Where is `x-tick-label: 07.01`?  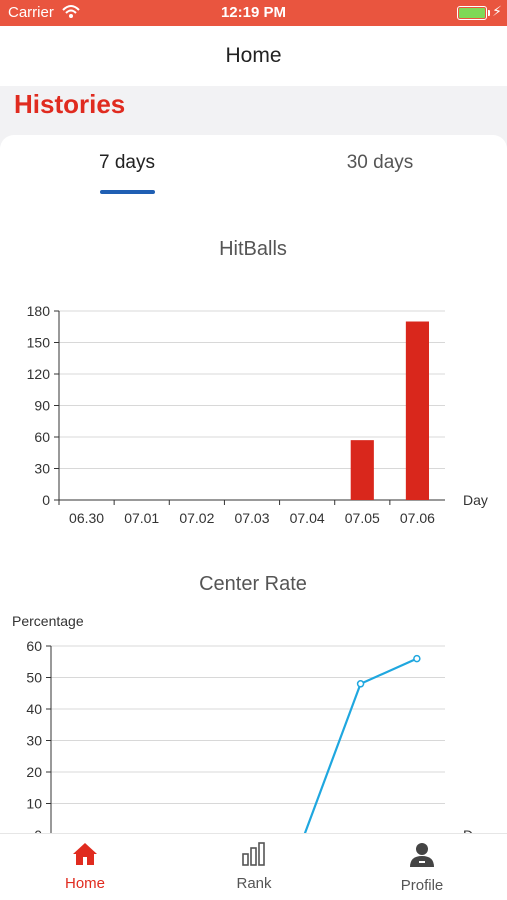
x-tick-label: 07.01 is located at coordinates (141, 518).